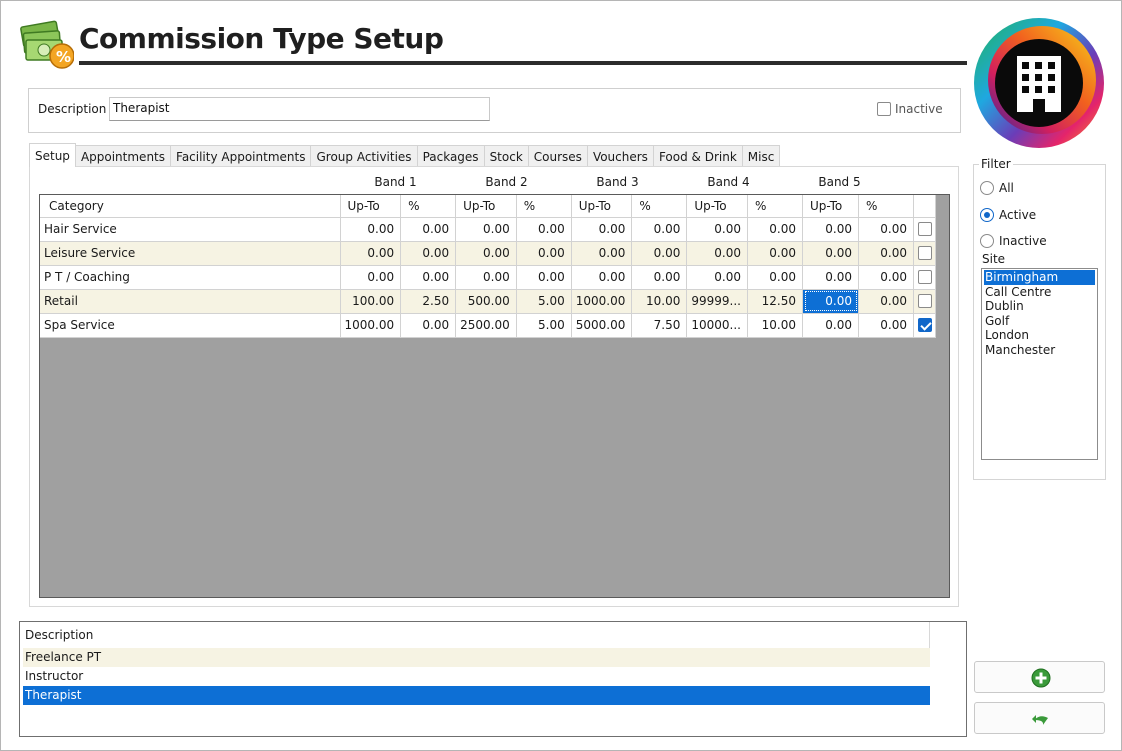 The image size is (1122, 751). Describe the element at coordinates (830, 301) in the screenshot. I see `grid-cell-selected: 0.00` at that location.